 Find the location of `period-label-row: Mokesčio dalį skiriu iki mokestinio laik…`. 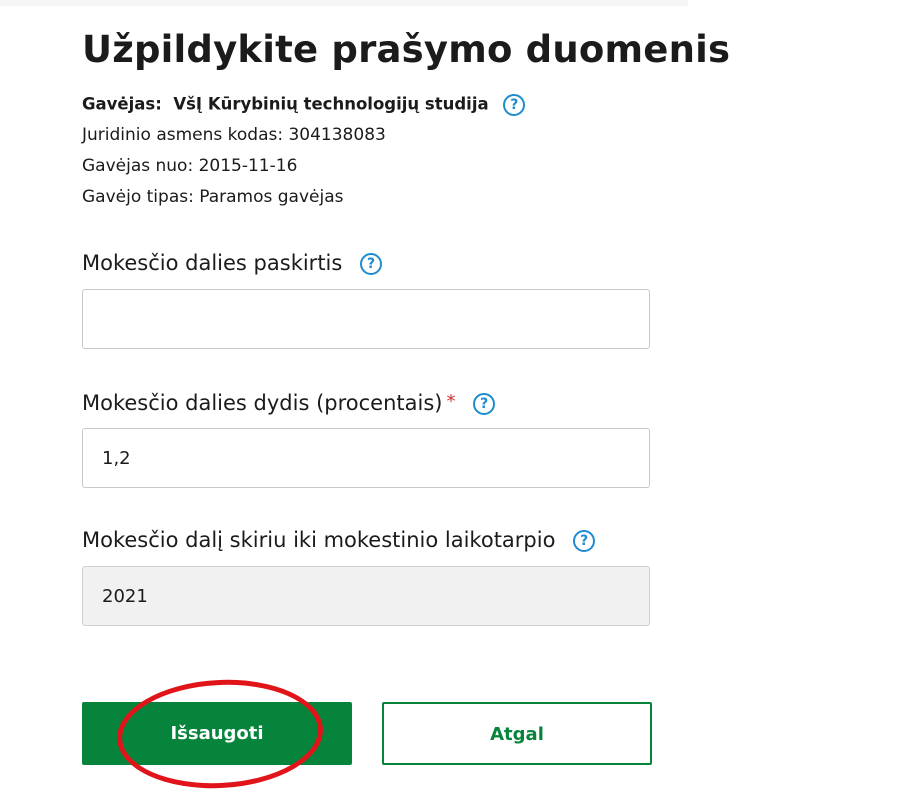

period-label-row: Mokesčio dalį skiriu iki mokestinio laik… is located at coordinates (339, 540).